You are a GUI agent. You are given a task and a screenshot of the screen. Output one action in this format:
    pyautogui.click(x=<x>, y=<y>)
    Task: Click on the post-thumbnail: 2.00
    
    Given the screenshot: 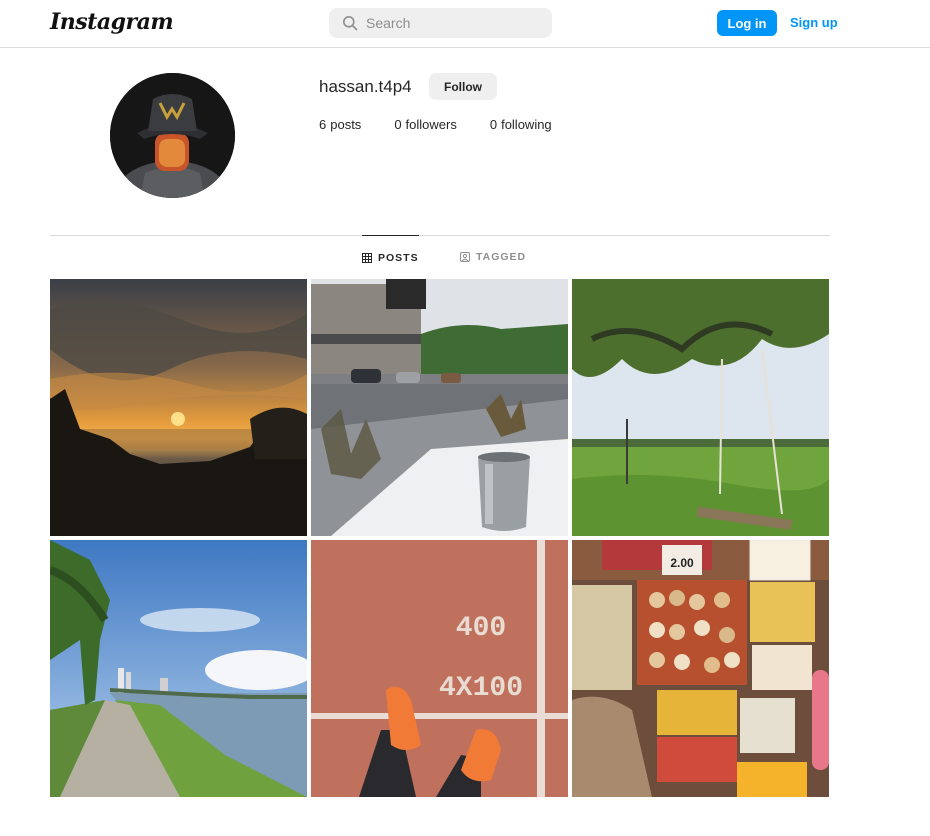 What is the action you would take?
    pyautogui.click(x=700, y=668)
    